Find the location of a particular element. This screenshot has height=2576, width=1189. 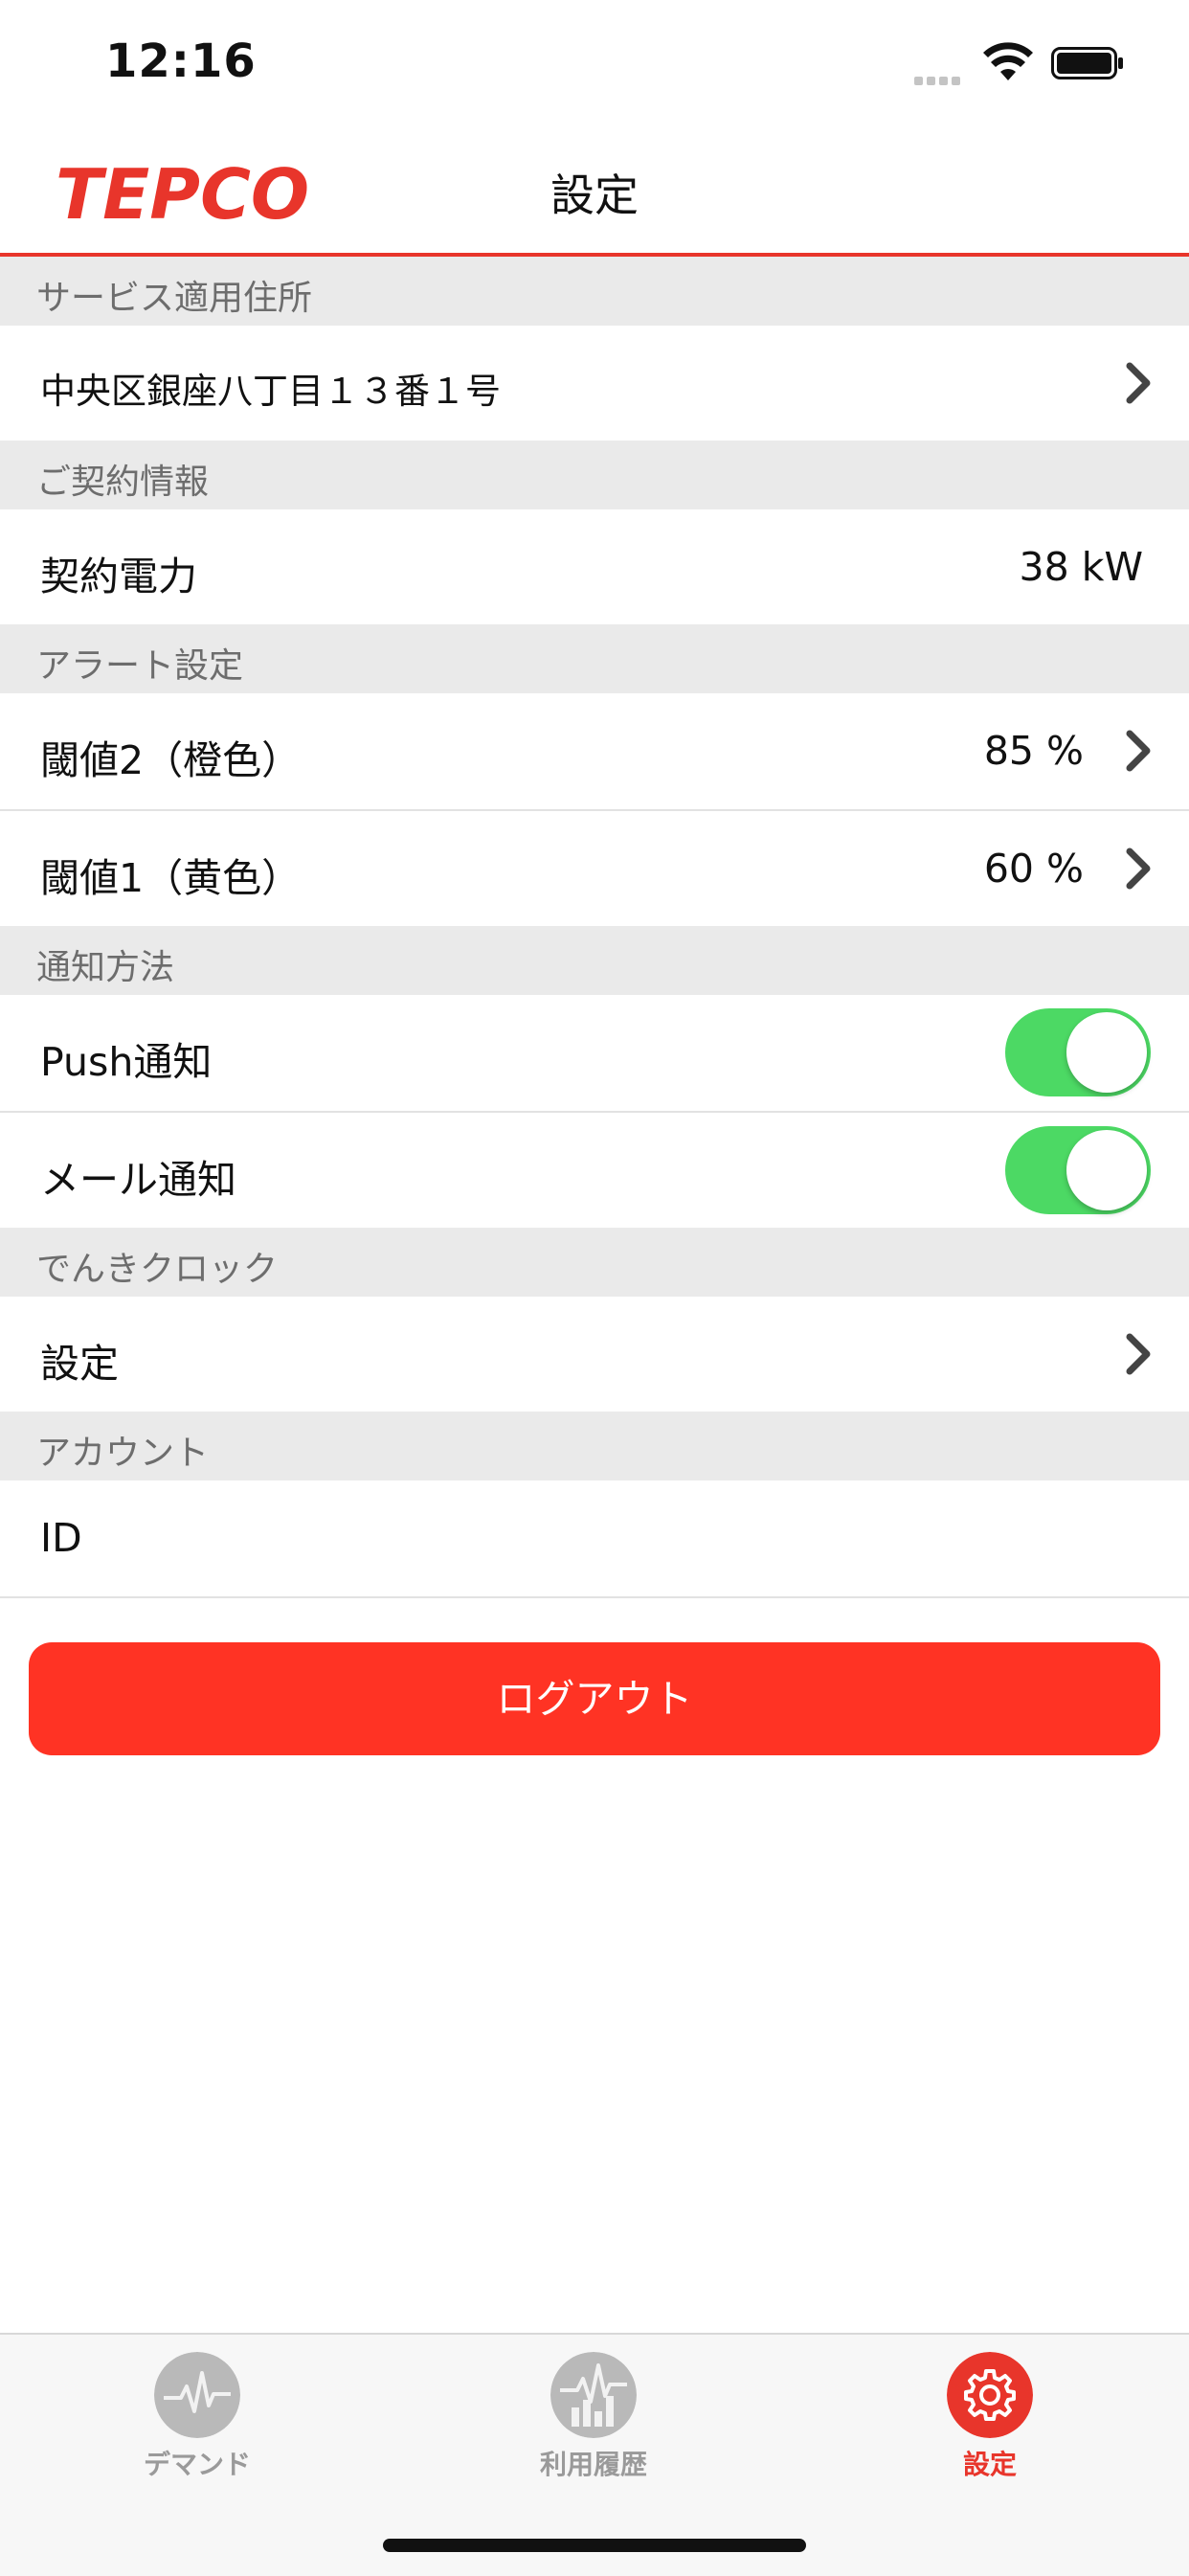

mail-notification-row: メール通知 is located at coordinates (594, 1170).